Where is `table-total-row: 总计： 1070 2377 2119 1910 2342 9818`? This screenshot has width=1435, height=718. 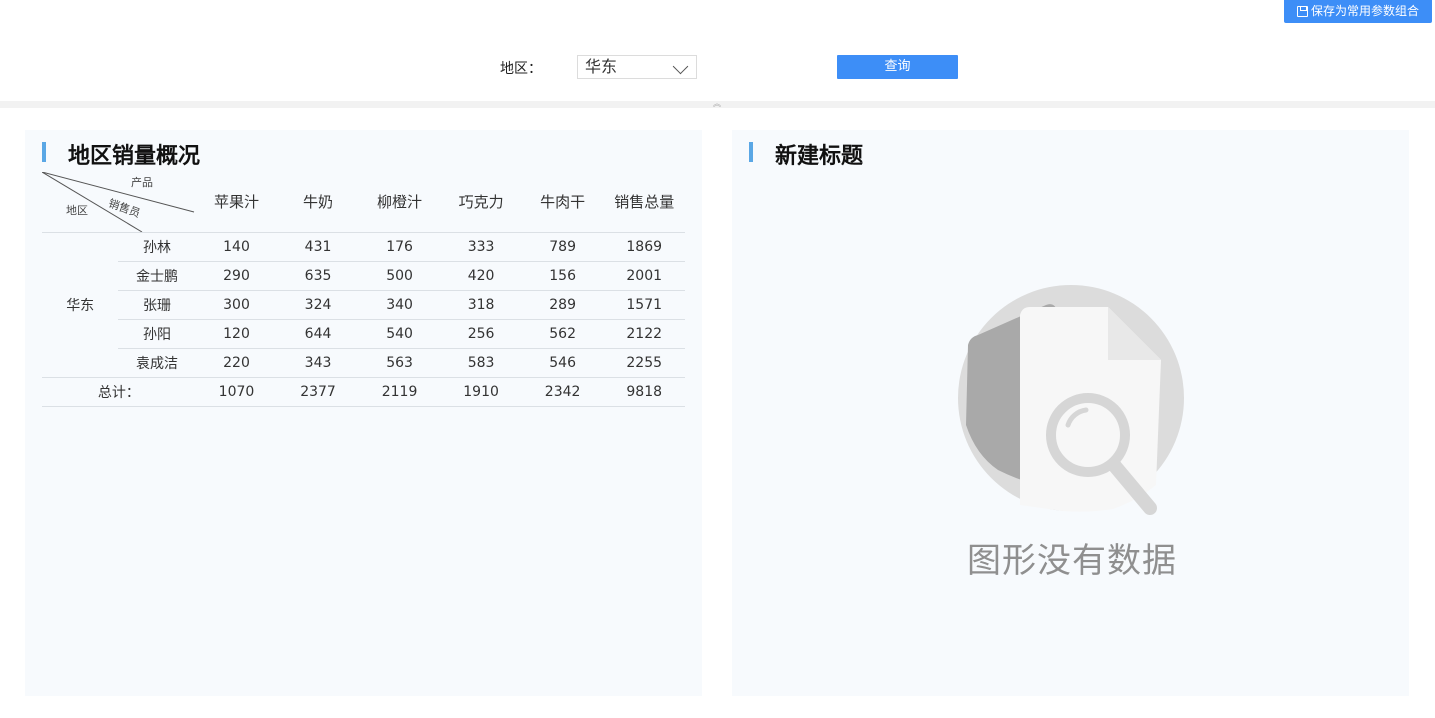 table-total-row: 总计： 1070 2377 2119 1910 2342 9818 is located at coordinates (363, 392).